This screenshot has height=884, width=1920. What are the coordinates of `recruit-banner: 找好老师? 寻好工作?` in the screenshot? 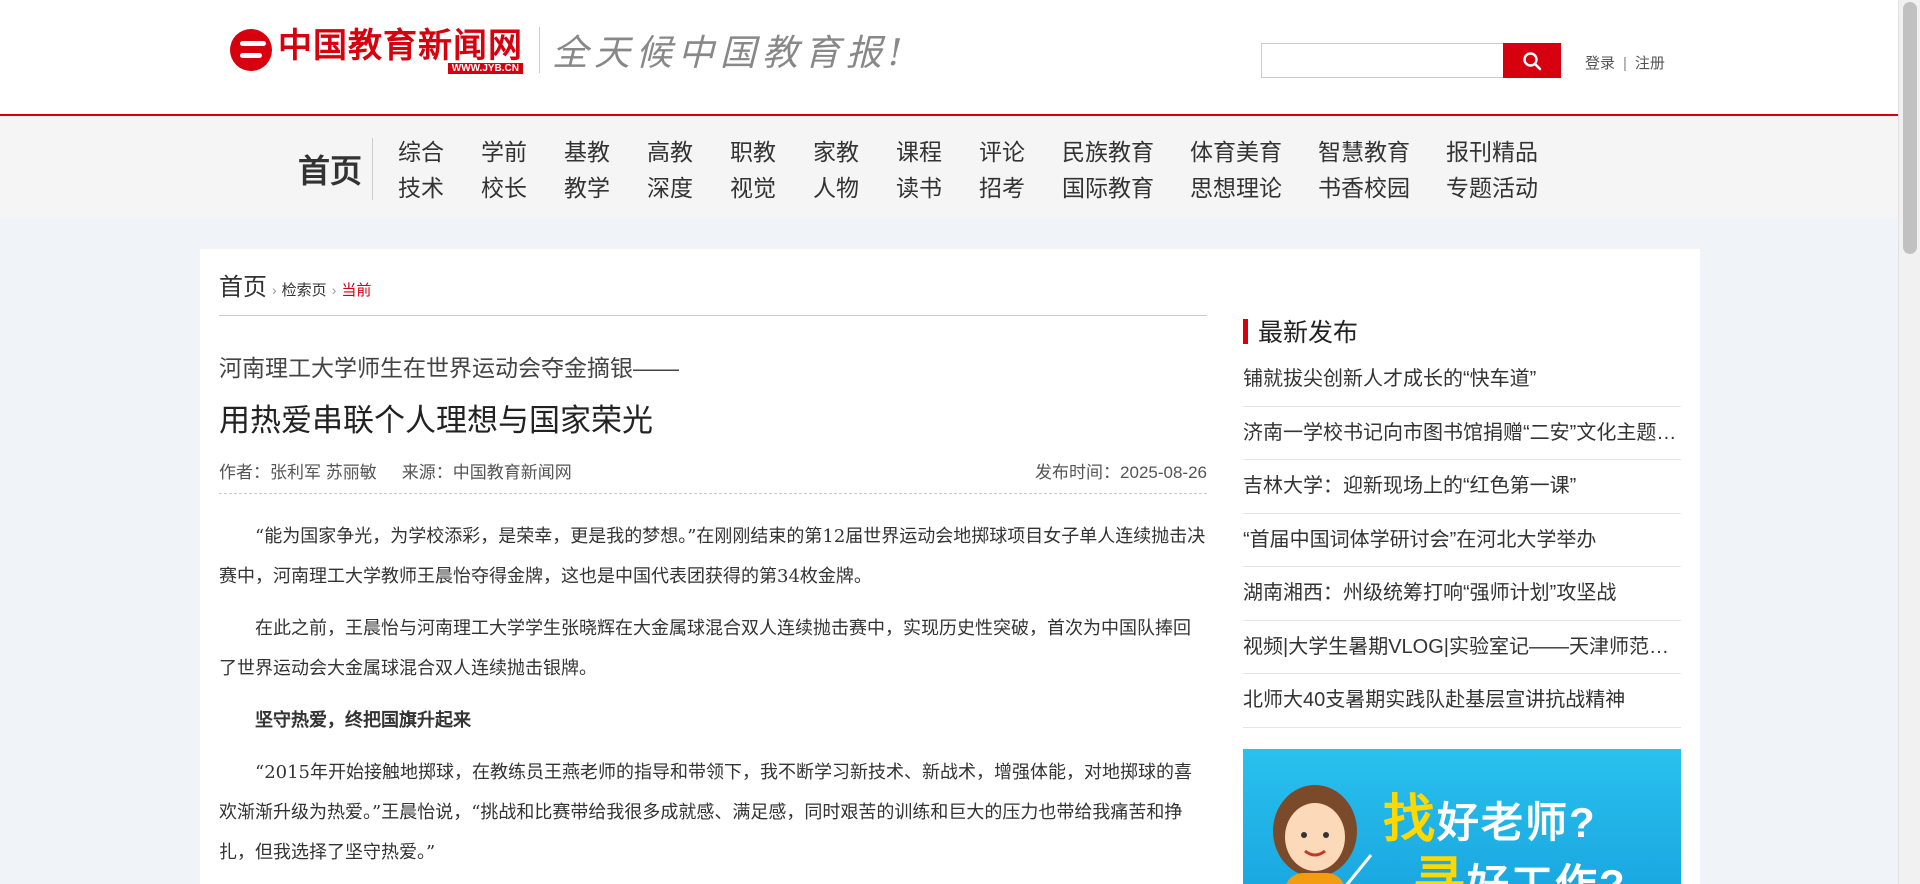 It's located at (1462, 816).